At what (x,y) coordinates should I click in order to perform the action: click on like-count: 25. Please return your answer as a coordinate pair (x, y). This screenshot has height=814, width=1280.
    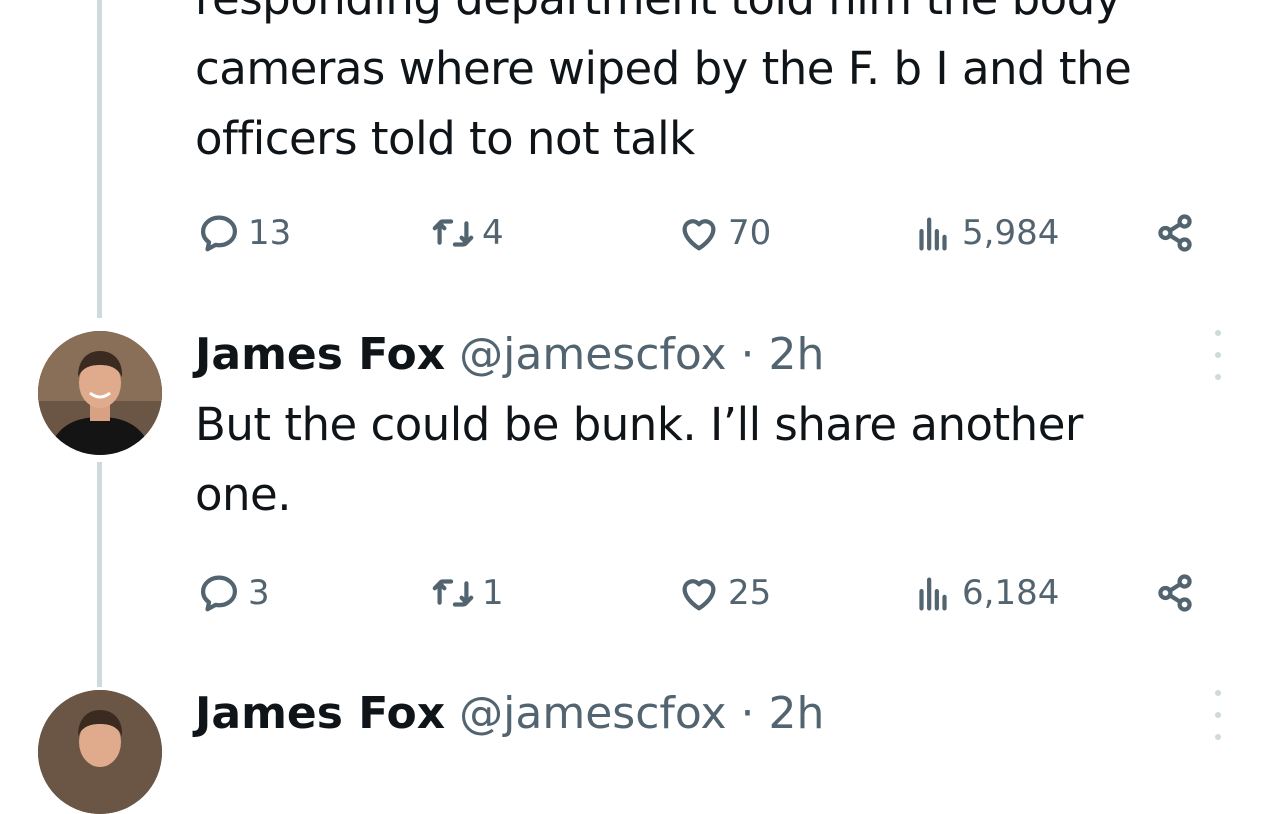
    Looking at the image, I should click on (750, 593).